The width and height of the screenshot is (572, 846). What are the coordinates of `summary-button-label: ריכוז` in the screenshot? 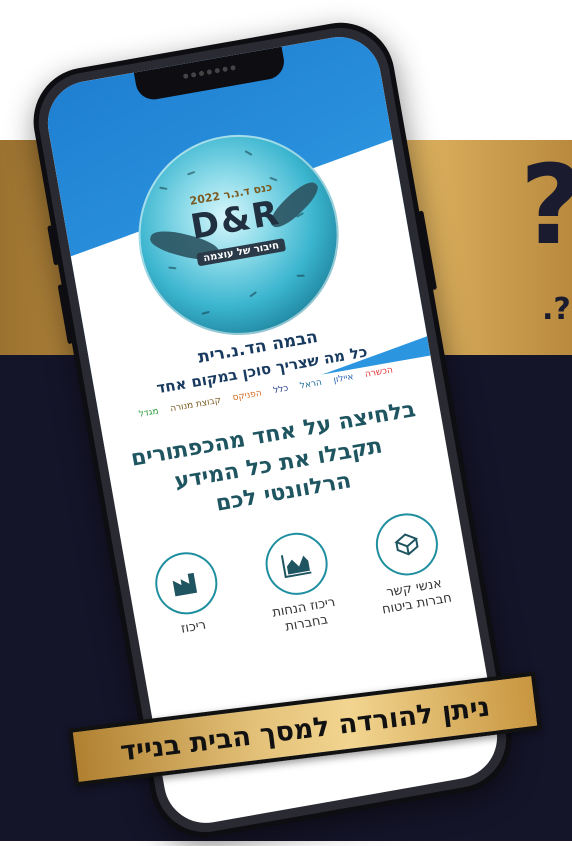 It's located at (193, 627).